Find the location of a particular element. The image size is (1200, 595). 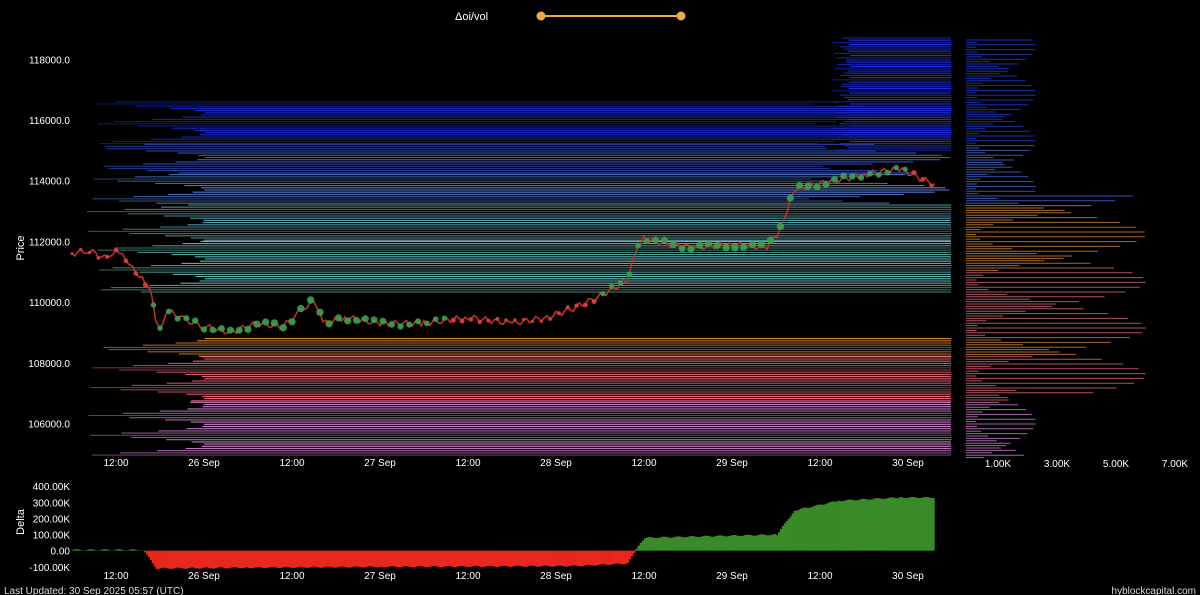

brand-link: hyblockcapital.com is located at coordinates (1154, 590).